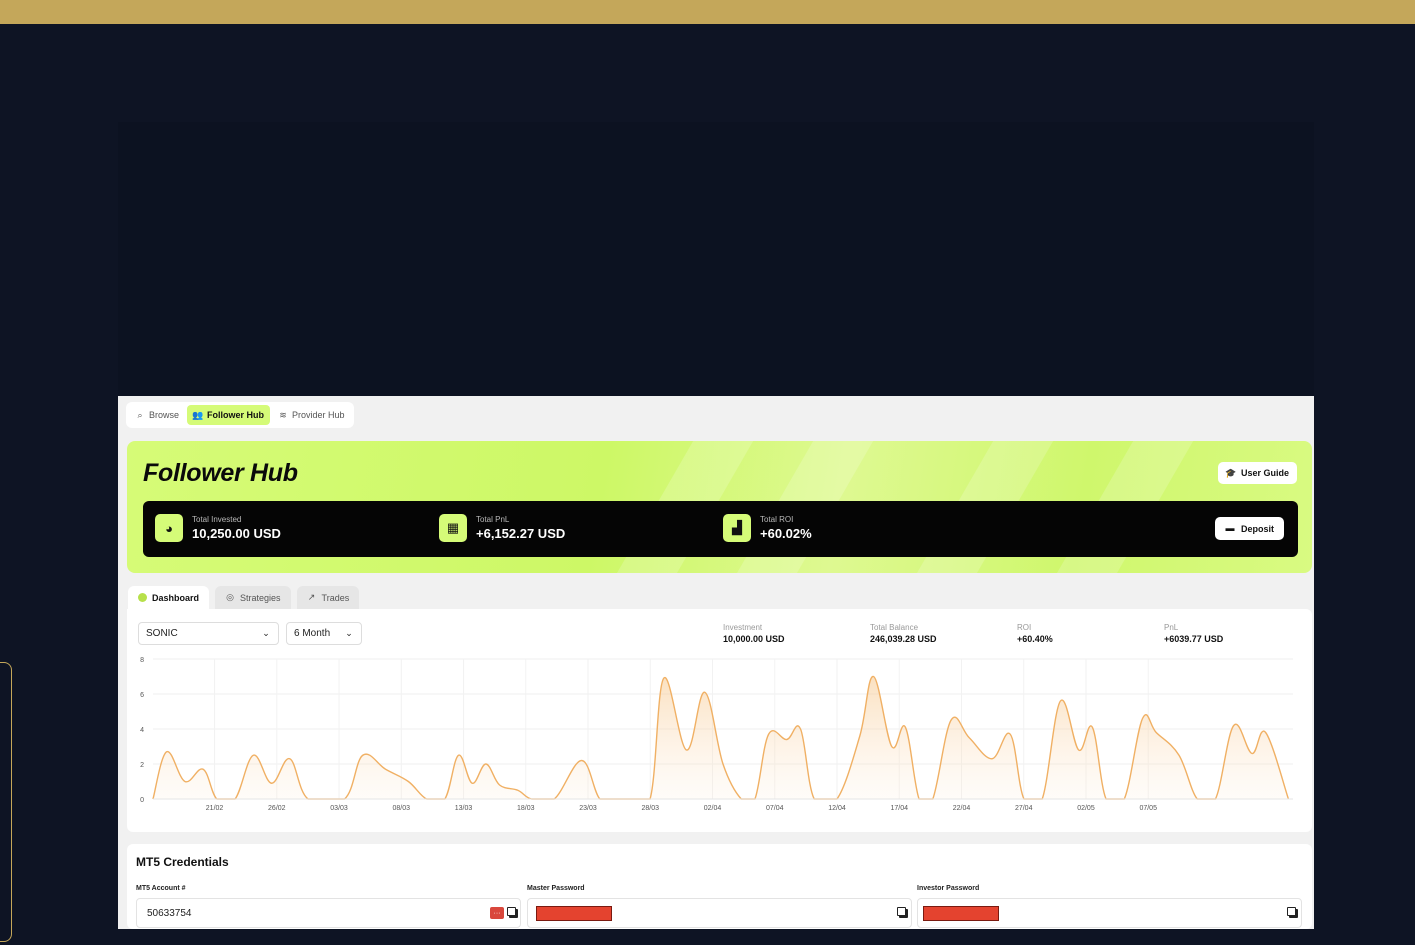  I want to click on target-icon: ◎, so click(230, 597).